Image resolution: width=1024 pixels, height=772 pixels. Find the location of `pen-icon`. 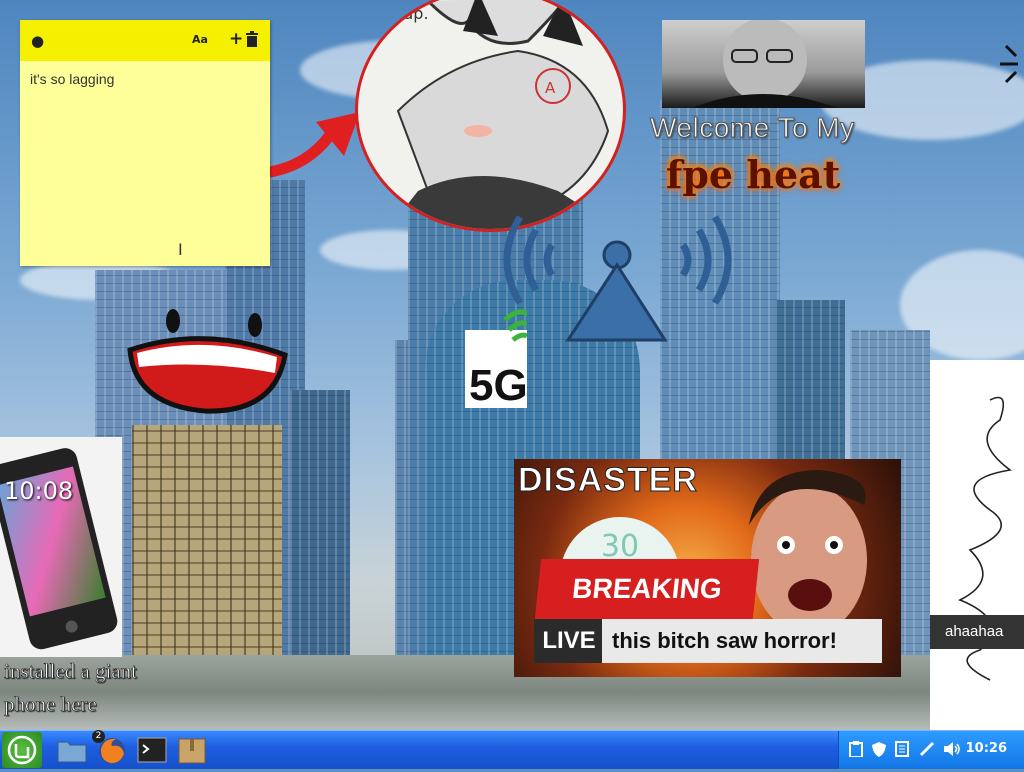

pen-icon is located at coordinates (927, 751).